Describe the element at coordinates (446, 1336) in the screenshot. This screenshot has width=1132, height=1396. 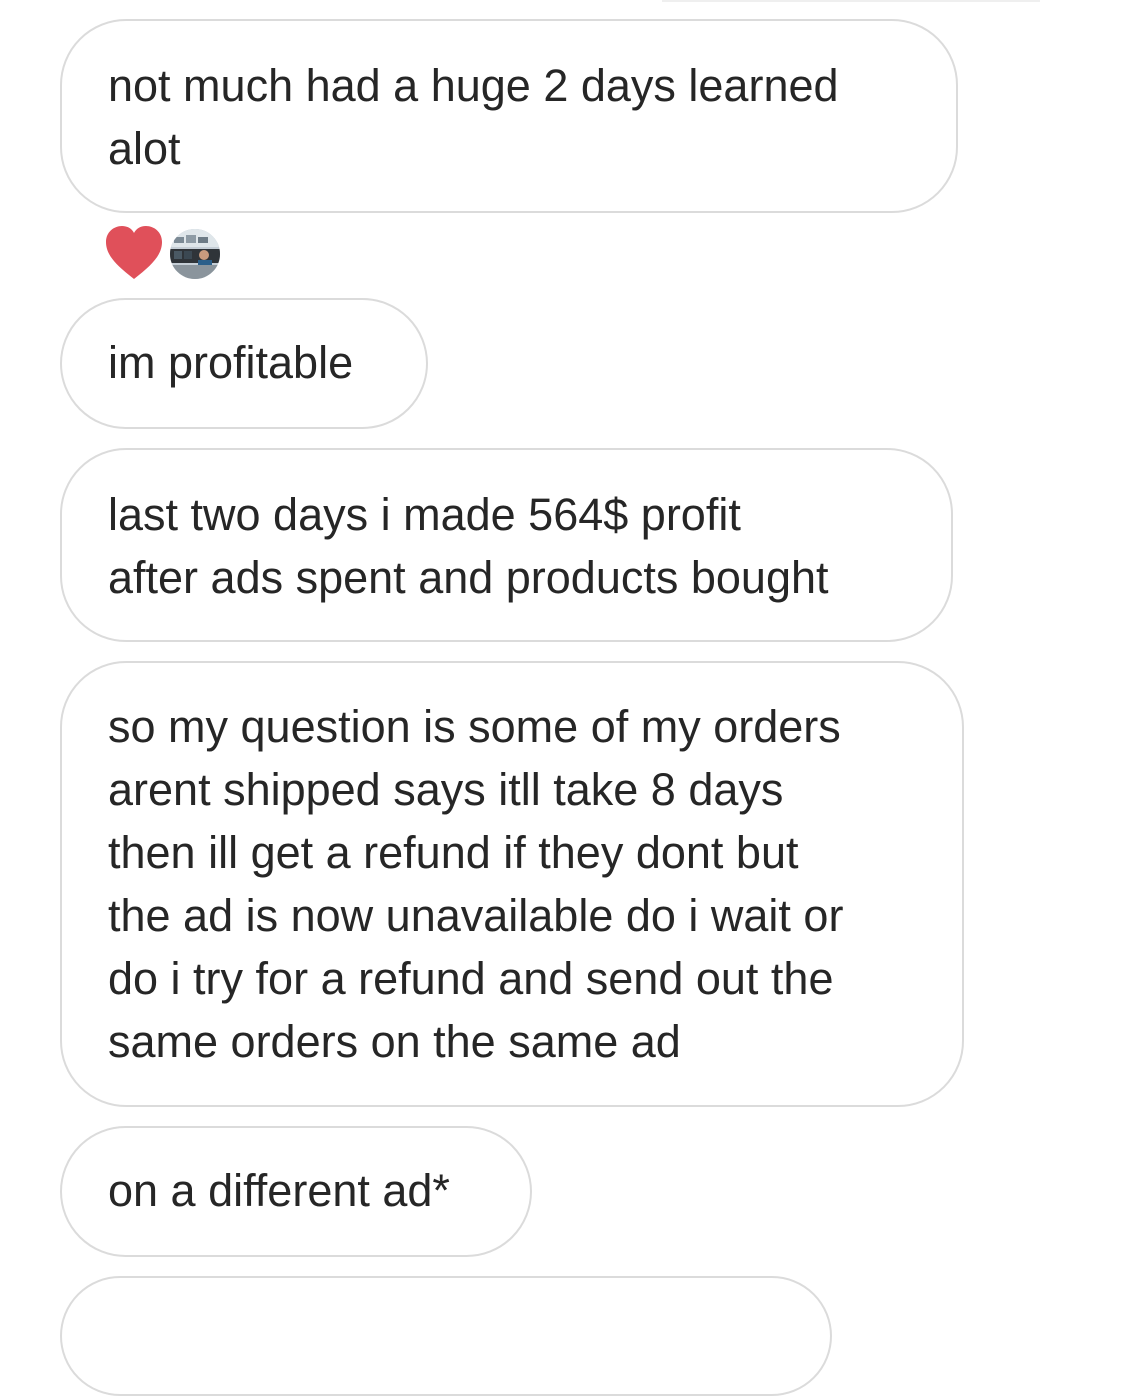
I see `message-bubble-partial` at that location.